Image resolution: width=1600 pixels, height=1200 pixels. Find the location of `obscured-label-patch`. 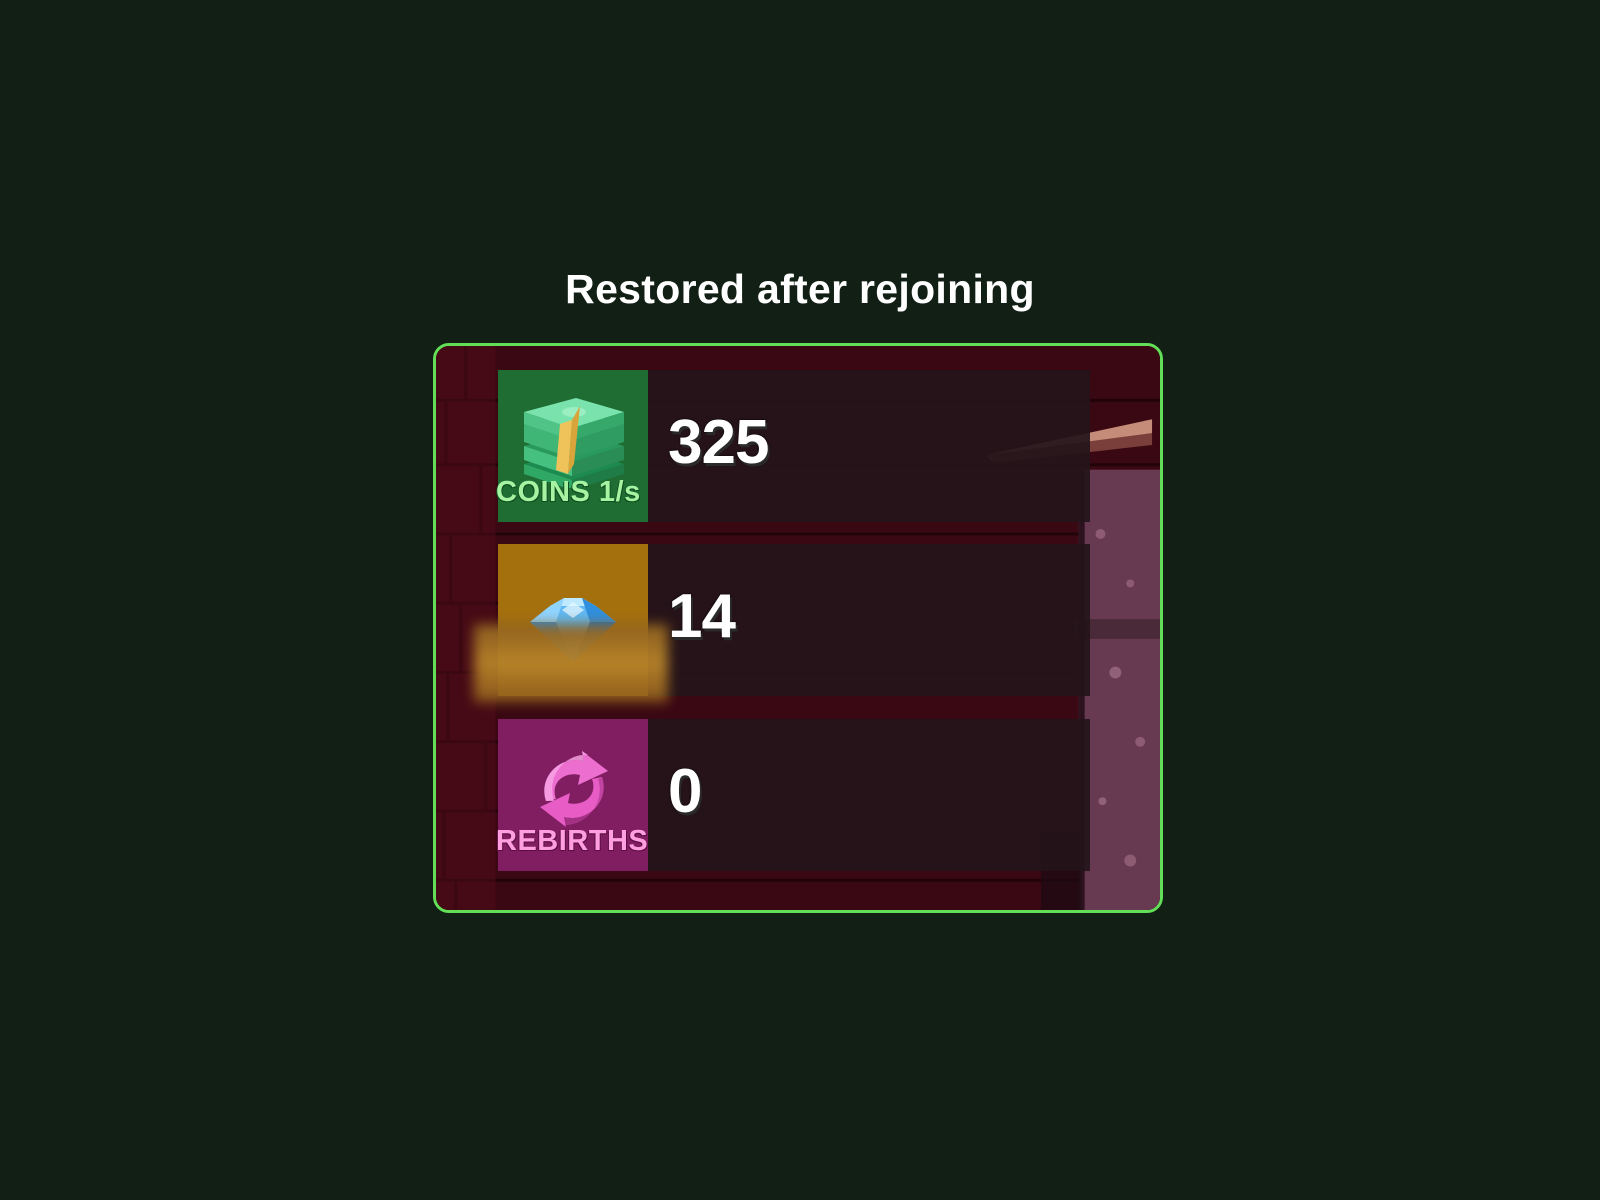

obscured-label-patch is located at coordinates (571, 663).